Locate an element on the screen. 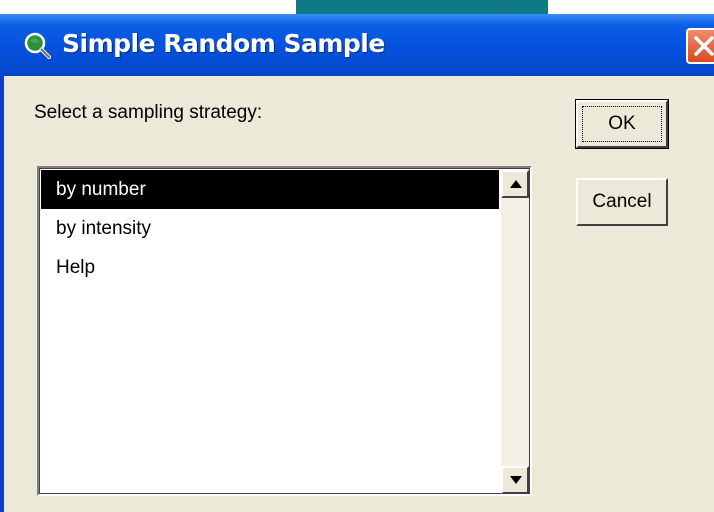  arrow-up-icon is located at coordinates (516, 184).